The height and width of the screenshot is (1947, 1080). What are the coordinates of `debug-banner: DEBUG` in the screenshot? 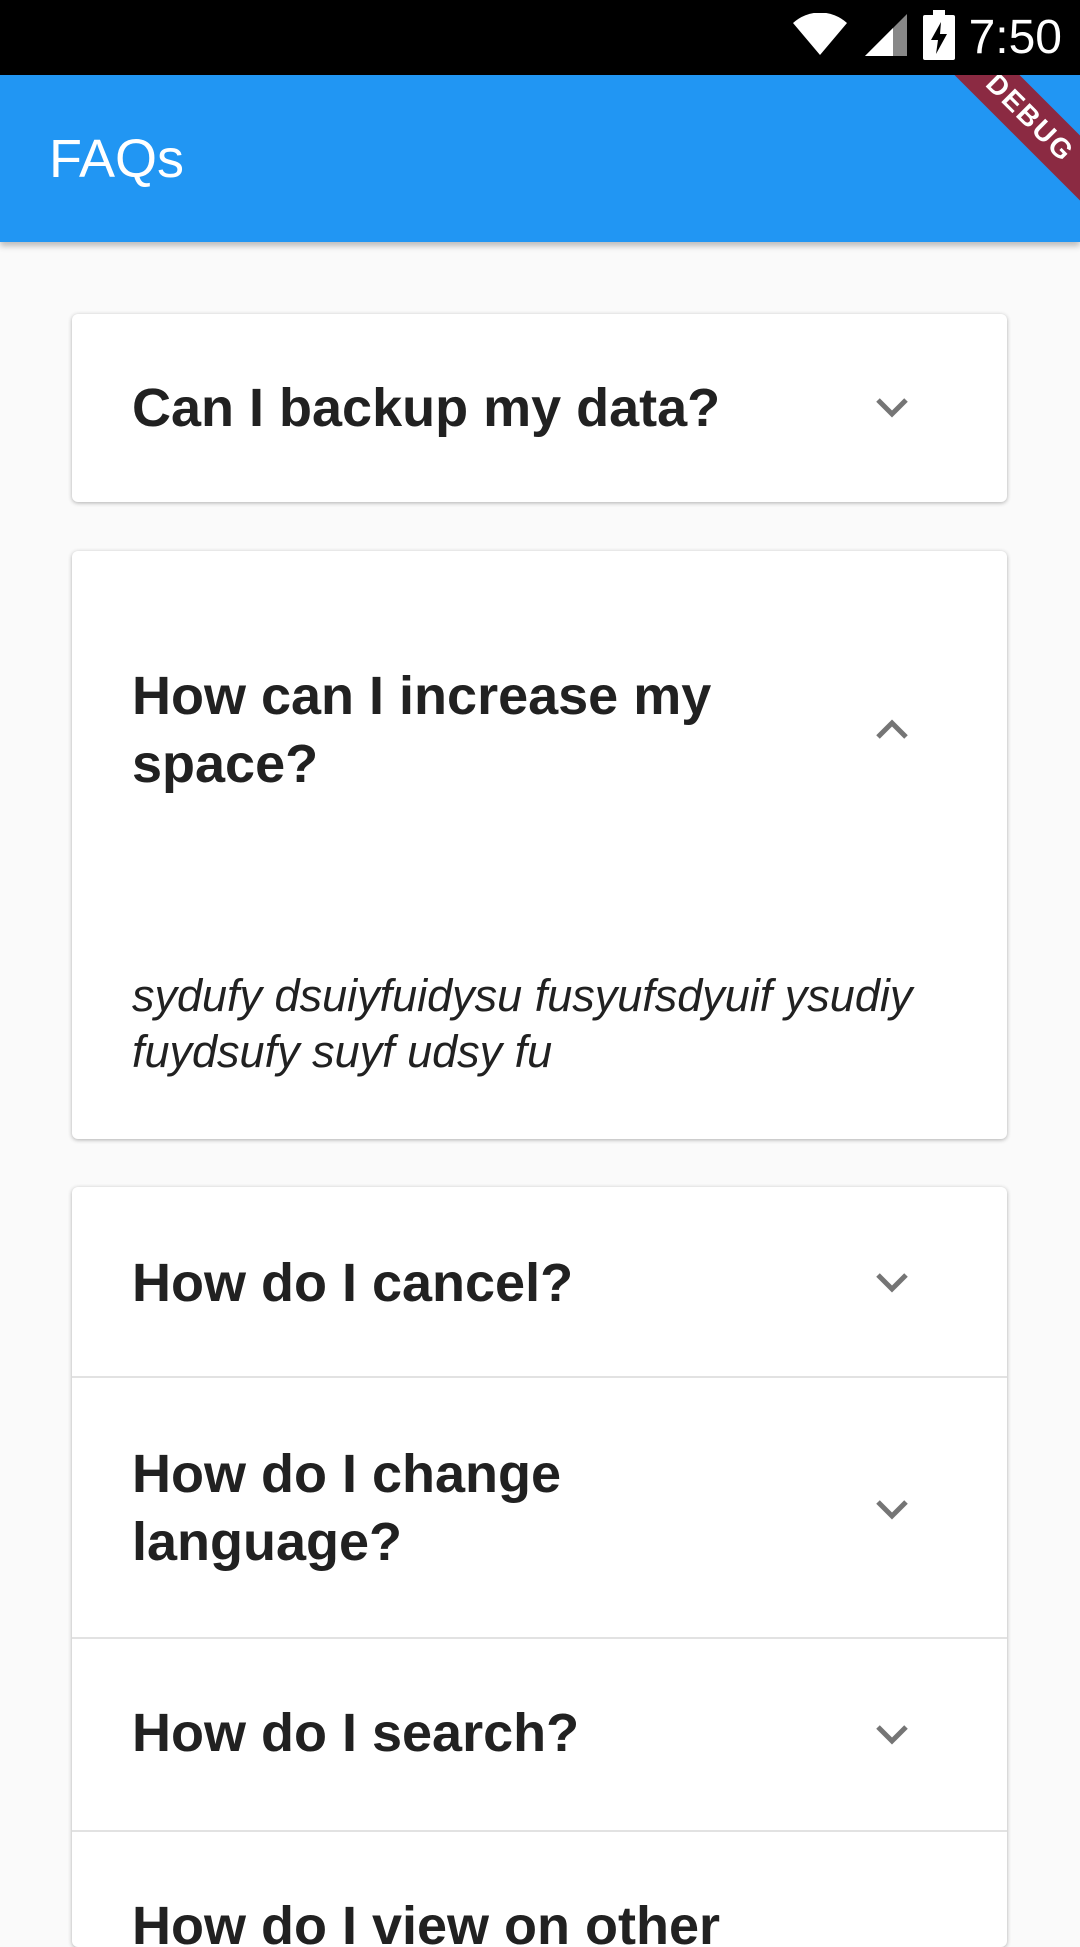 It's located at (1000, 151).